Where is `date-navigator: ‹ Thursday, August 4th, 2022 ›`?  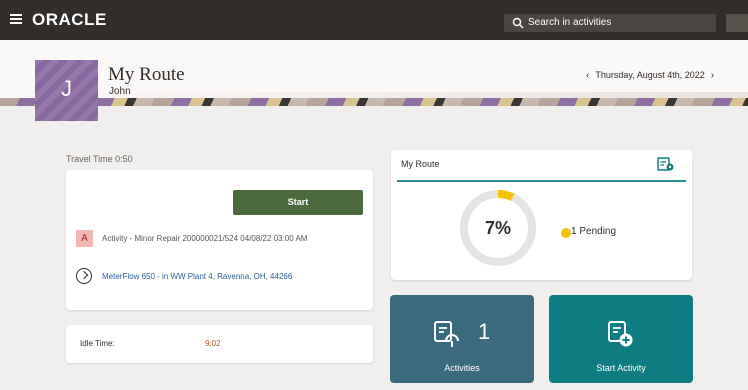 date-navigator: ‹ Thursday, August 4th, 2022 › is located at coordinates (650, 75).